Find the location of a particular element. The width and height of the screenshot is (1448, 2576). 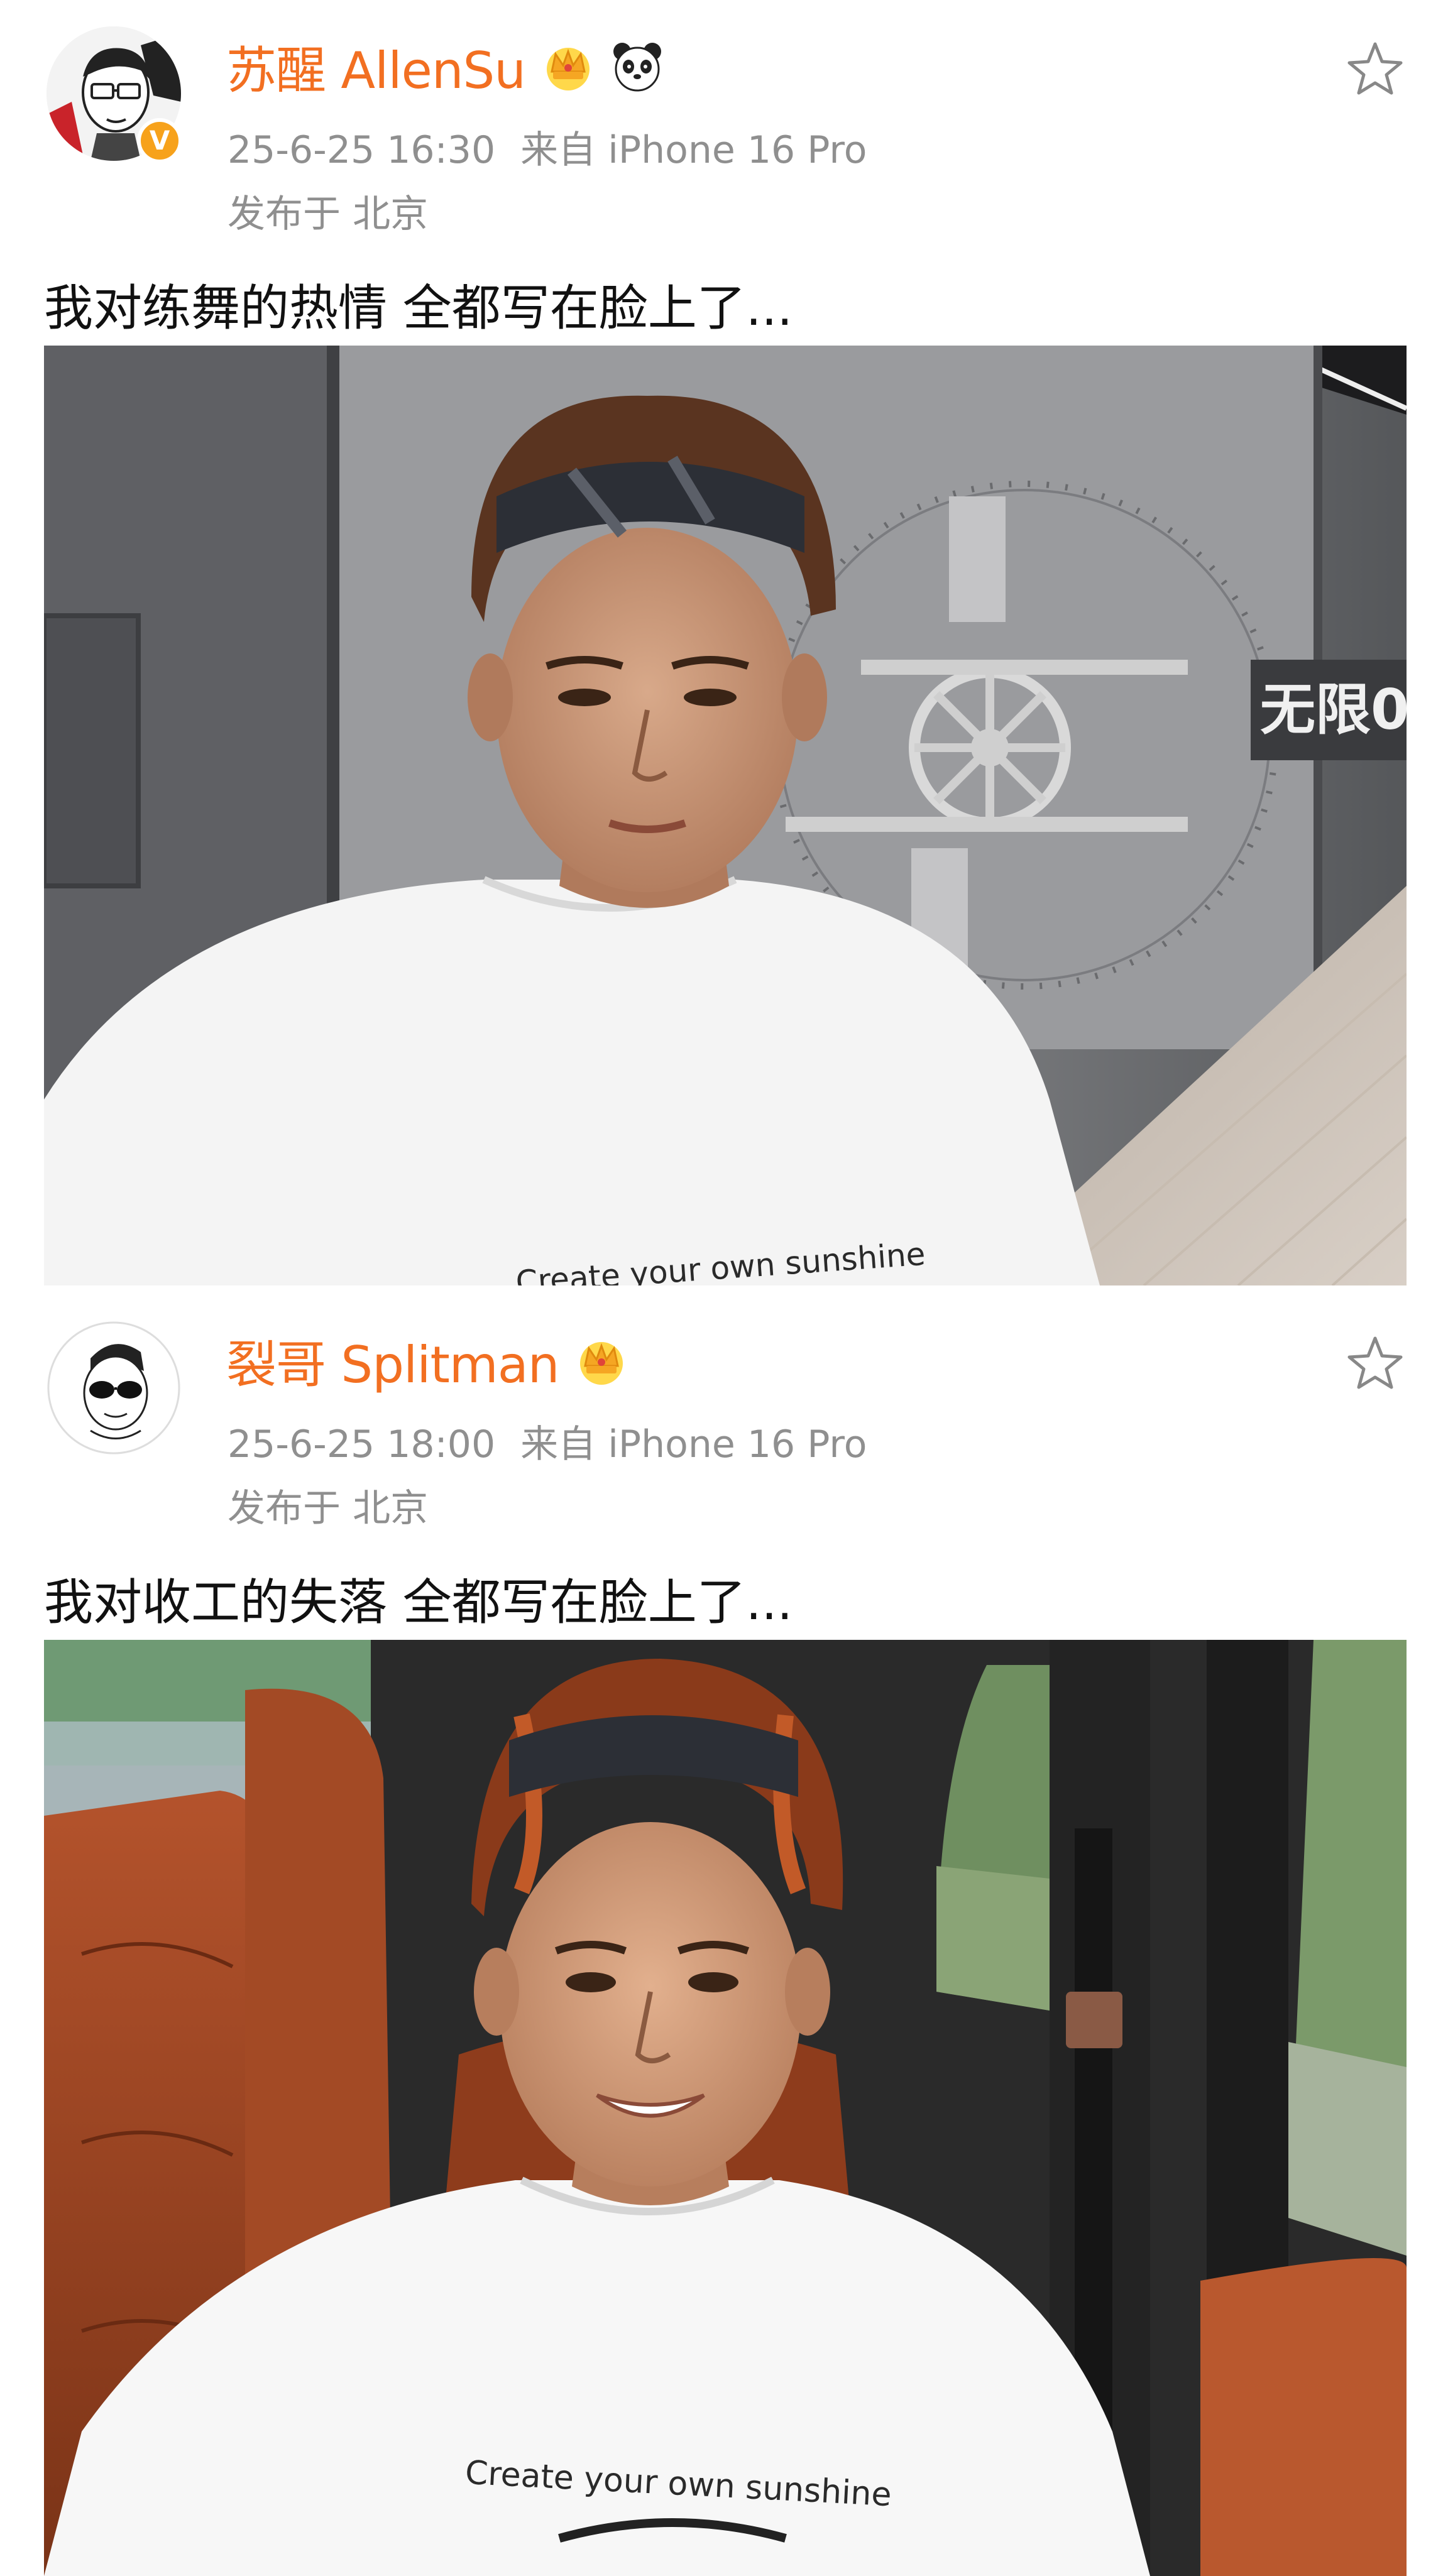

post-date: 25-6-25 18:00 is located at coordinates (362, 1444).